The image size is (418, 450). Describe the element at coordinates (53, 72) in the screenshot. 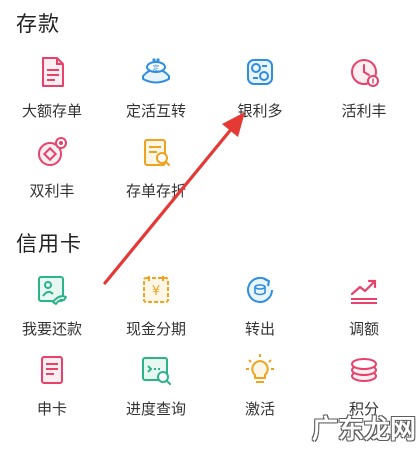

I see `document-icon` at that location.